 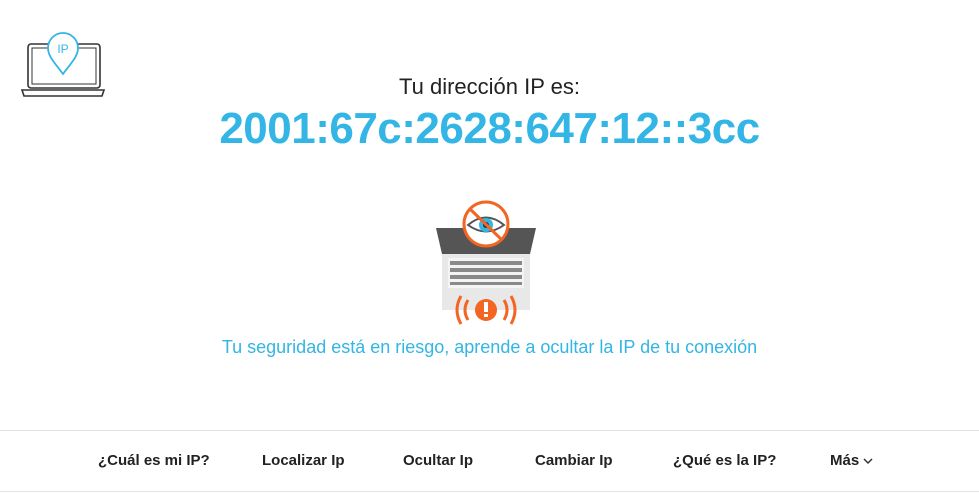 What do you see at coordinates (438, 461) in the screenshot?
I see `nav-item-ocultar-ip: Ocultar Ip` at bounding box center [438, 461].